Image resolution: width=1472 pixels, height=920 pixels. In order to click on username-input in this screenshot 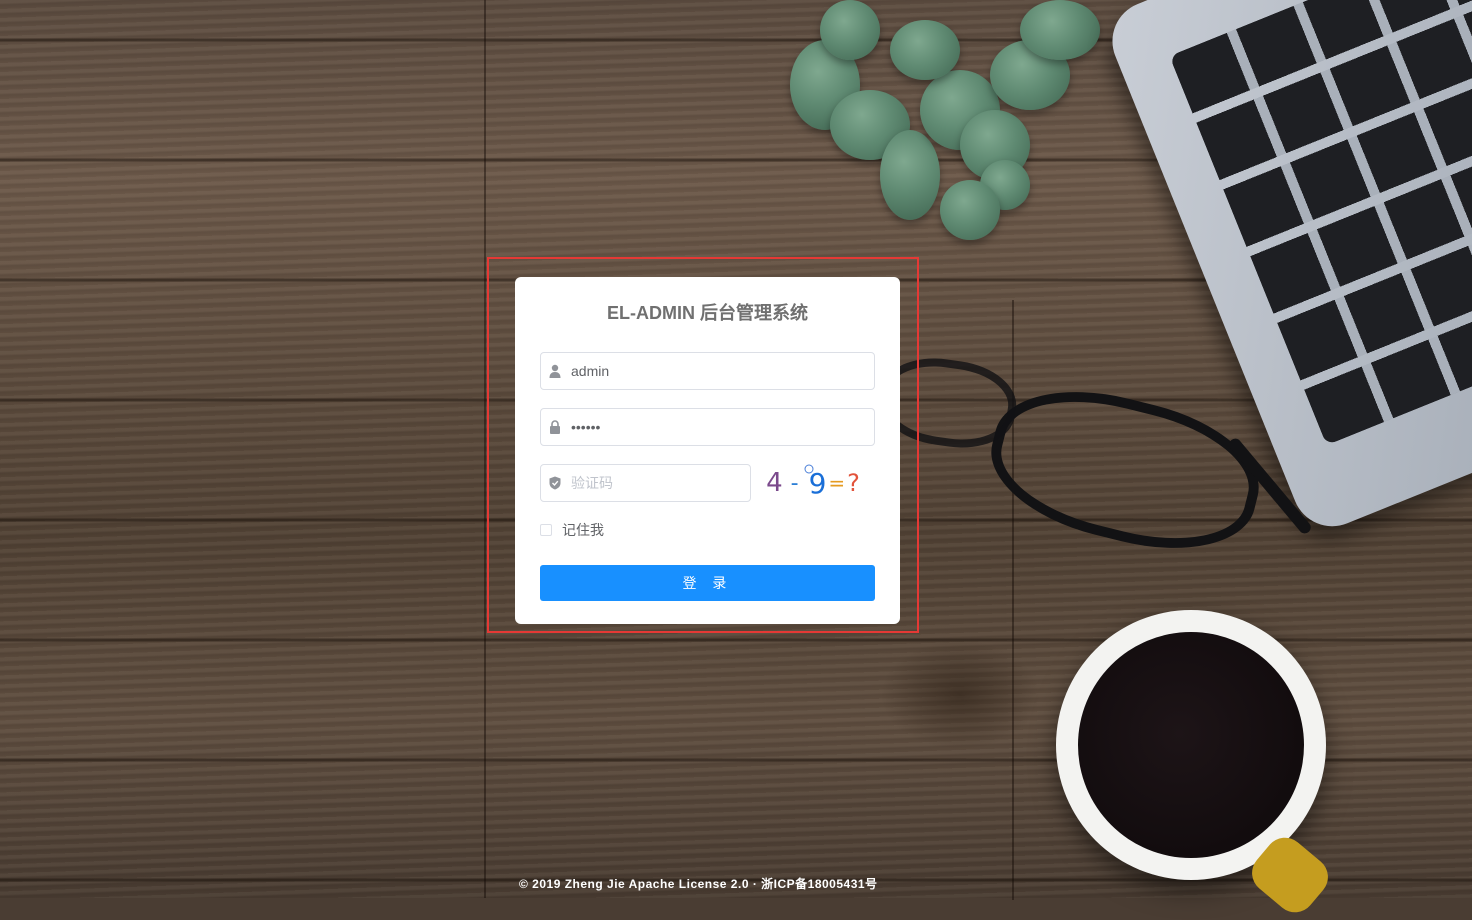, I will do `click(707, 371)`.